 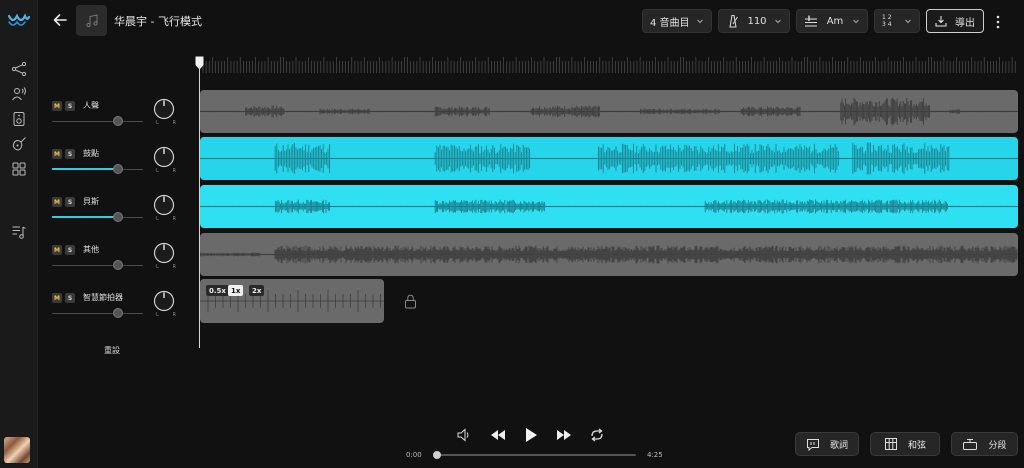 What do you see at coordinates (112, 350) in the screenshot?
I see `reset-button: 重設` at bounding box center [112, 350].